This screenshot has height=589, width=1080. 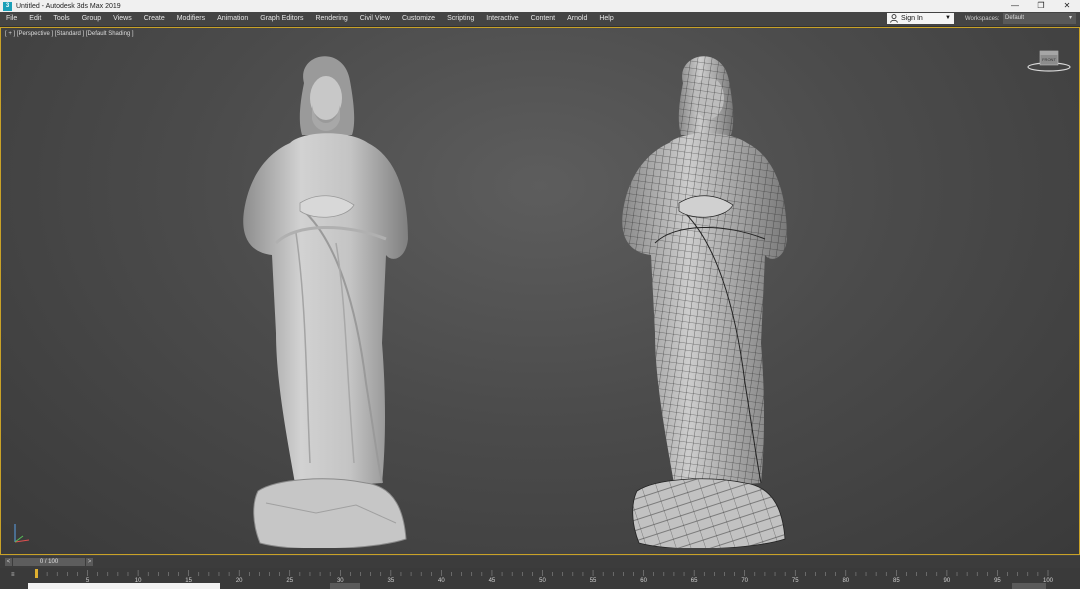 I want to click on timeline-tick-label: 80, so click(x=845, y=580).